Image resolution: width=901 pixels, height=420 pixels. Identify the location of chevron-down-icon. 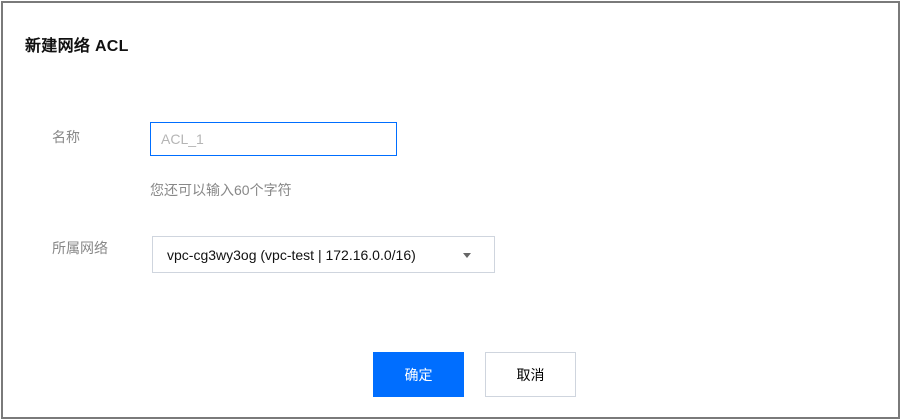
(467, 255).